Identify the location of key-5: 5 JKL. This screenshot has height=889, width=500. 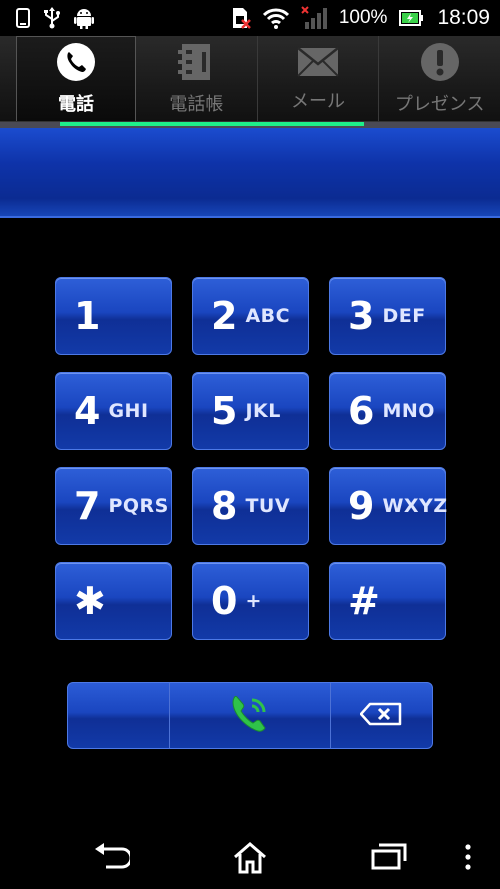
(250, 411).